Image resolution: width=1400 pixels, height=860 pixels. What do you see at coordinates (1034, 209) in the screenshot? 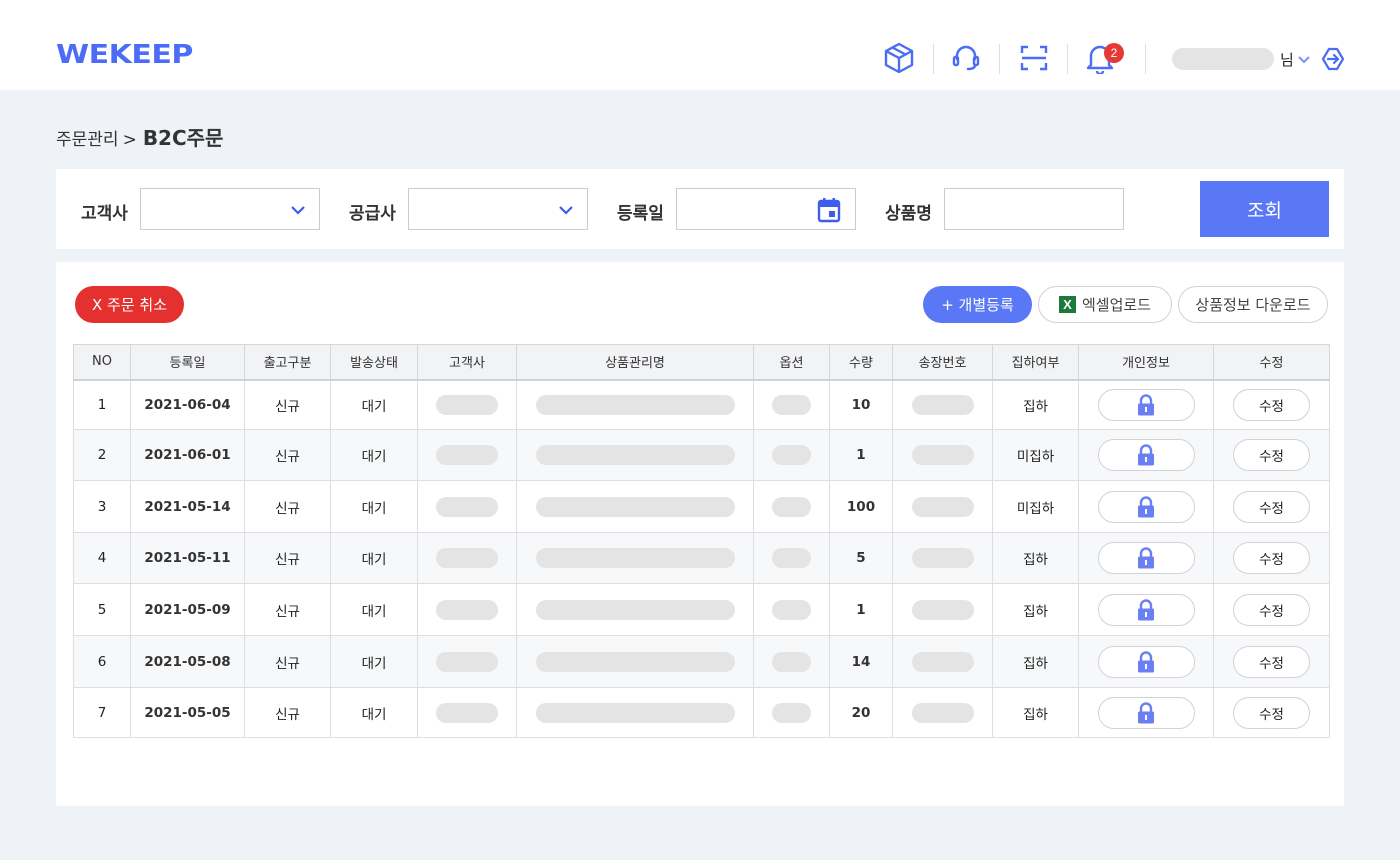
I see `product-name-input` at bounding box center [1034, 209].